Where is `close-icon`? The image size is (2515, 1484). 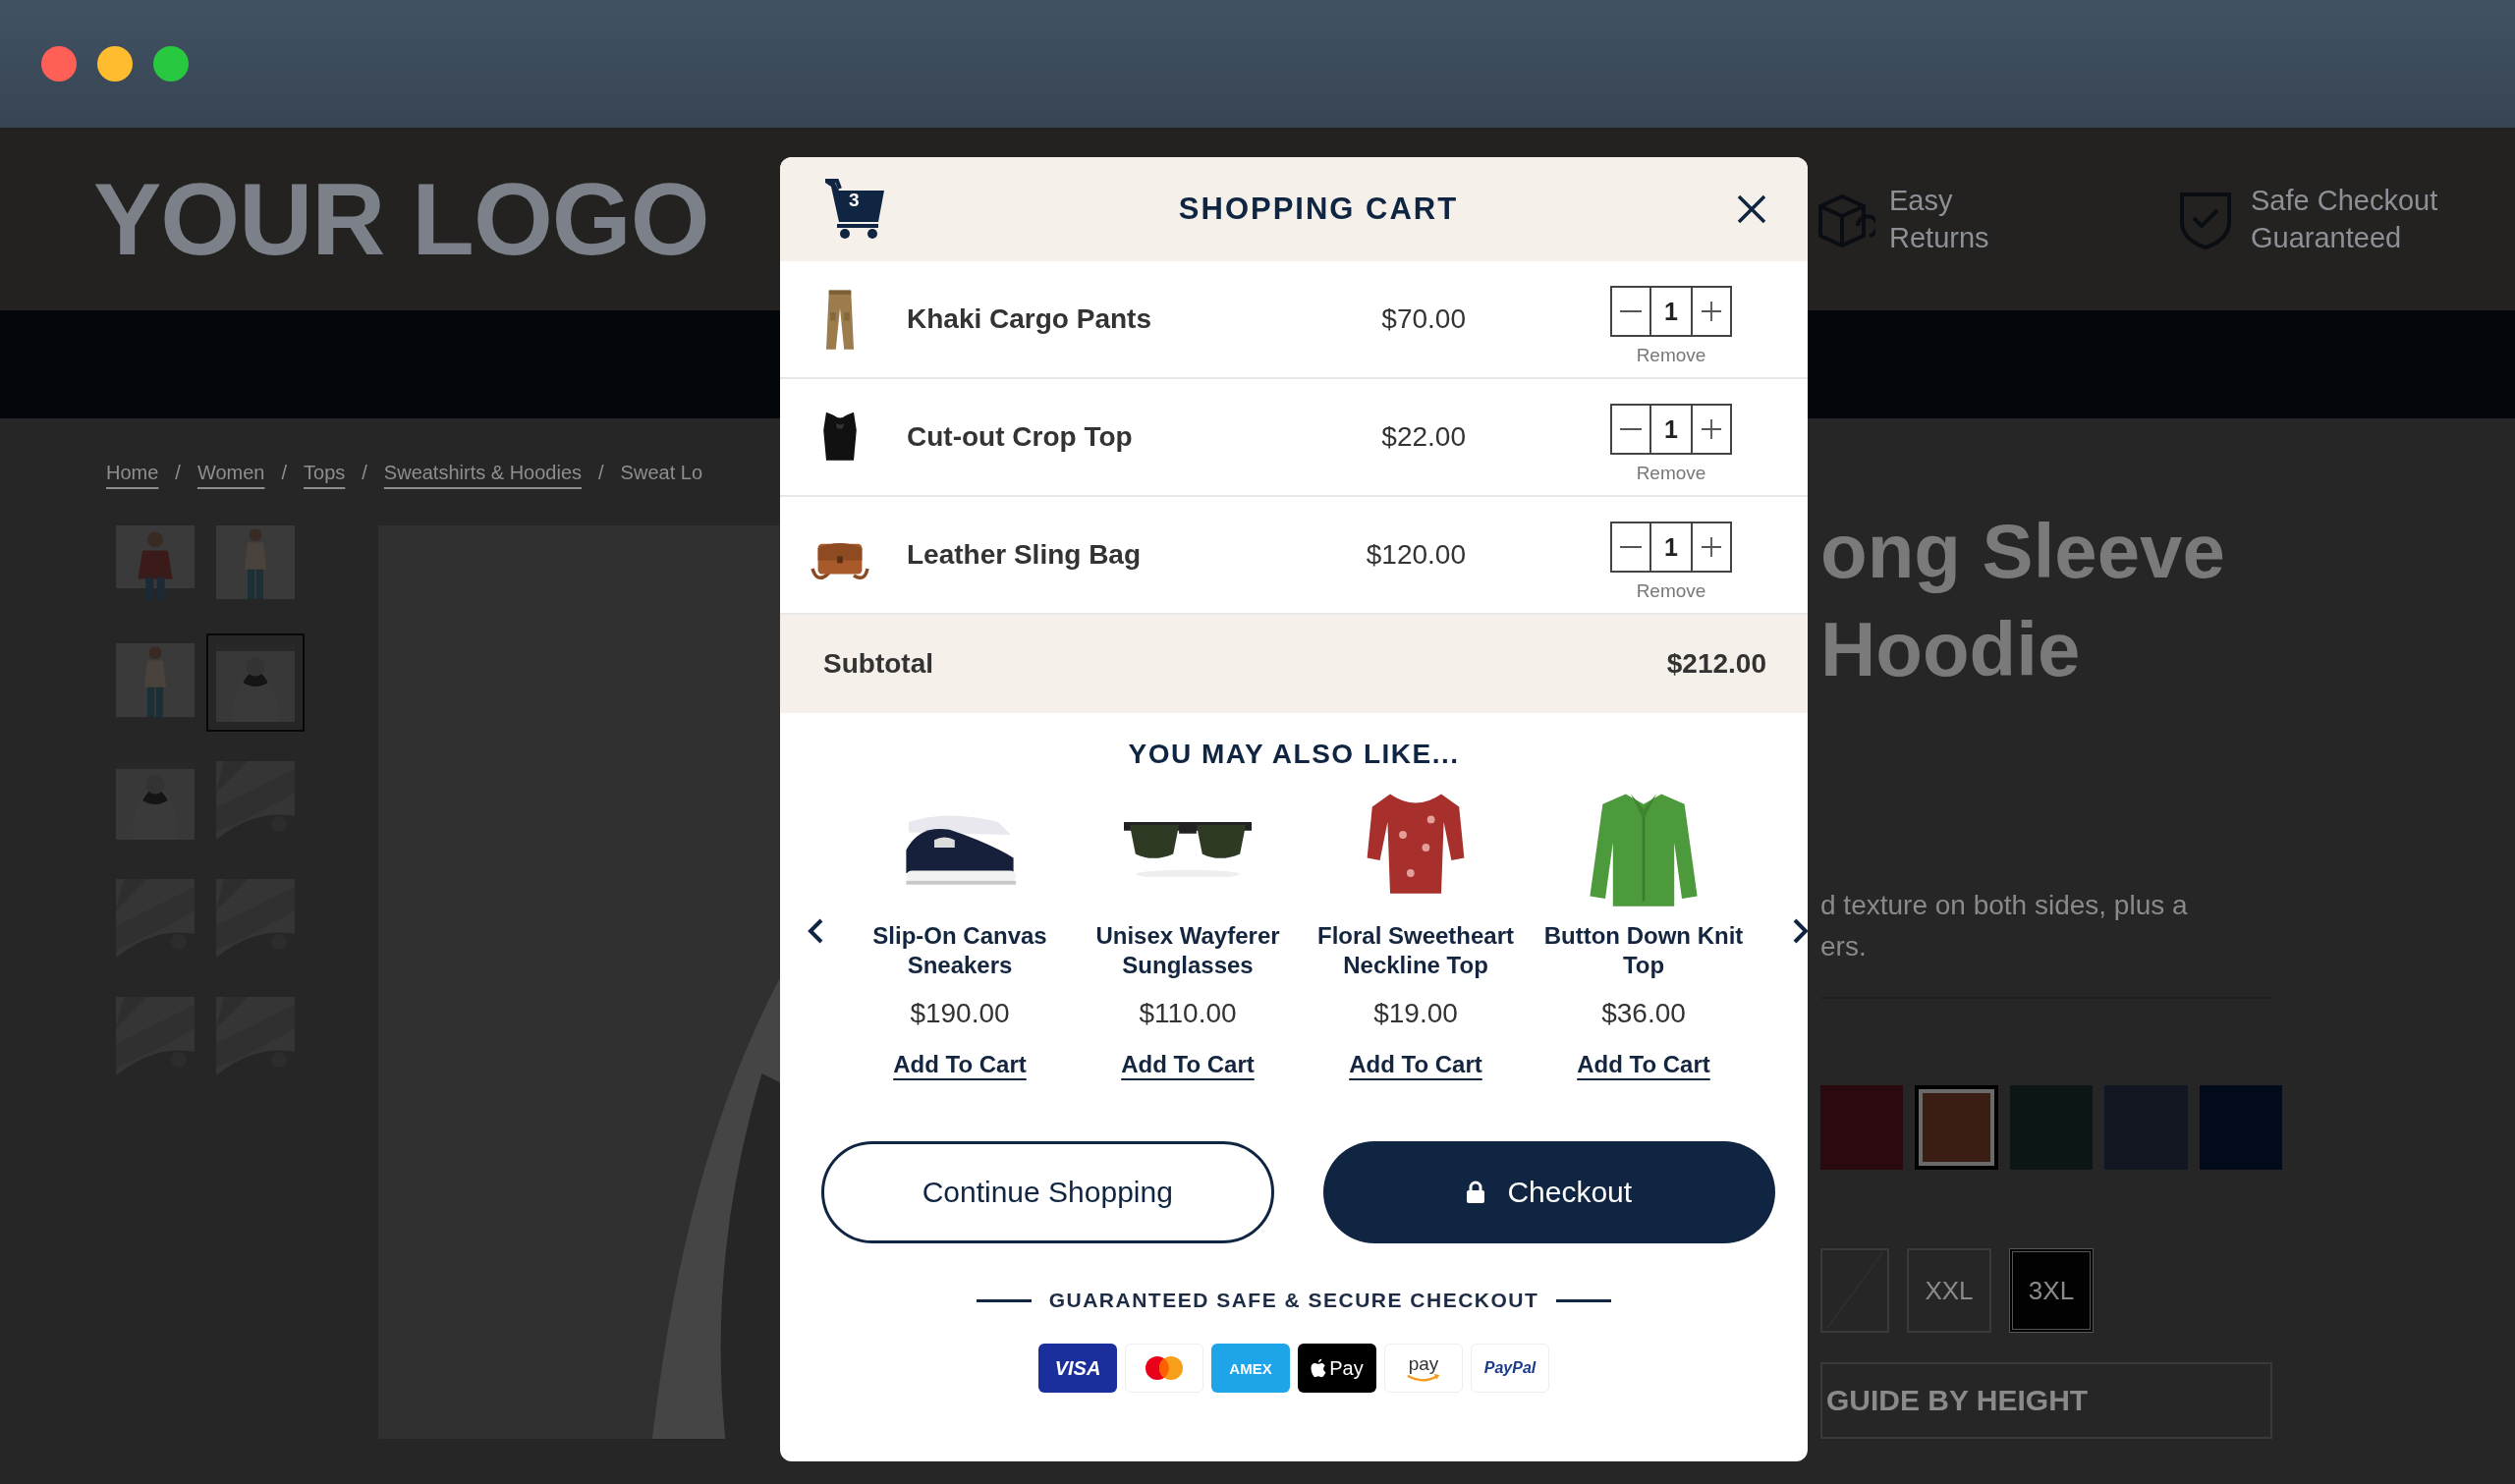 close-icon is located at coordinates (1751, 209).